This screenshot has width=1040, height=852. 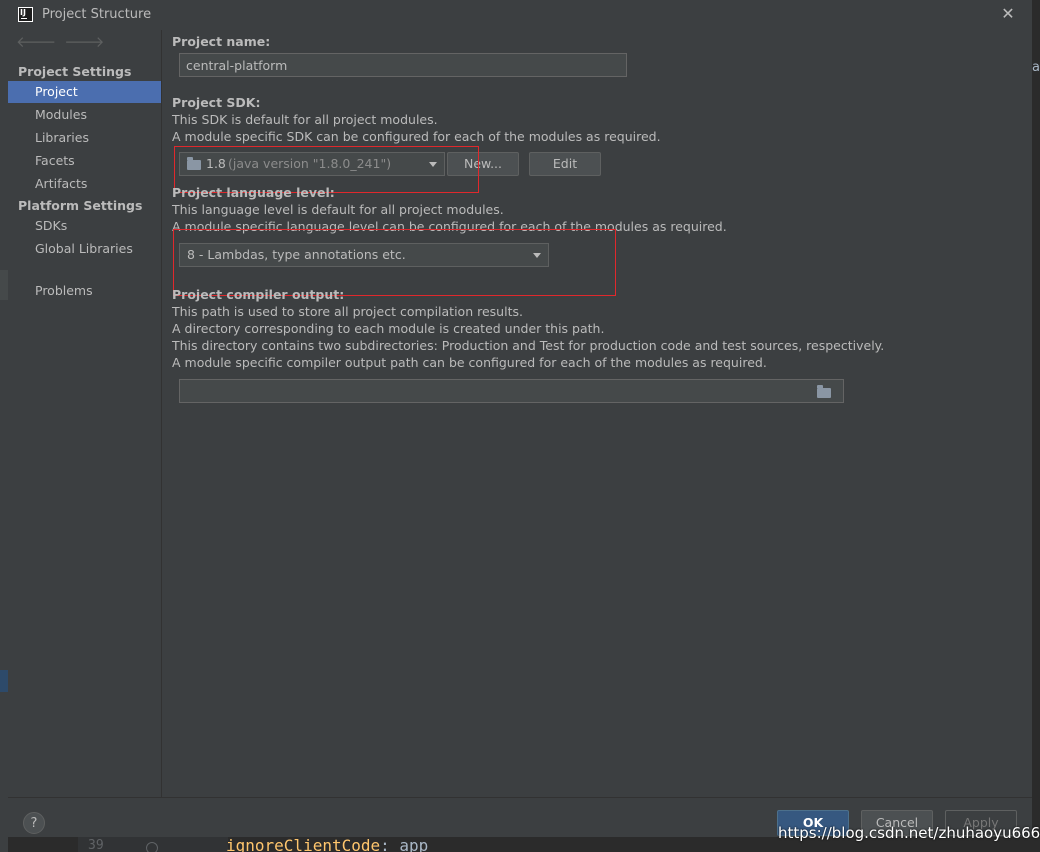 I want to click on background-text-fragment: a, so click(x=1036, y=67).